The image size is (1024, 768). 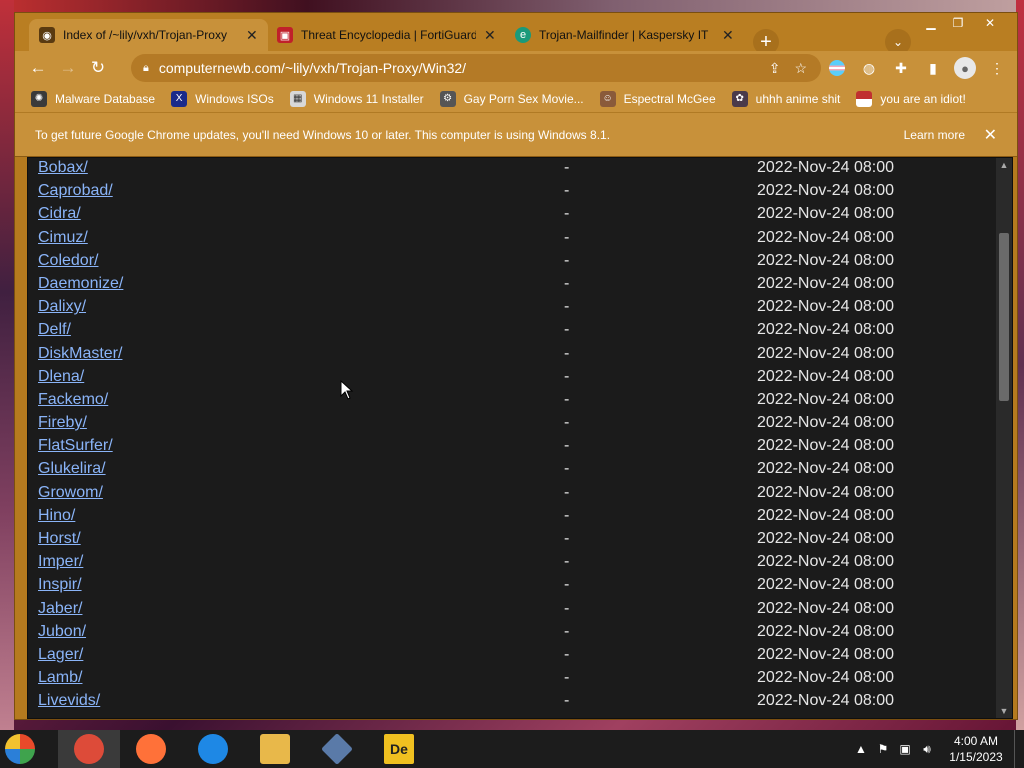 What do you see at coordinates (869, 68) in the screenshot?
I see `extension-avatar-icon: ◍` at bounding box center [869, 68].